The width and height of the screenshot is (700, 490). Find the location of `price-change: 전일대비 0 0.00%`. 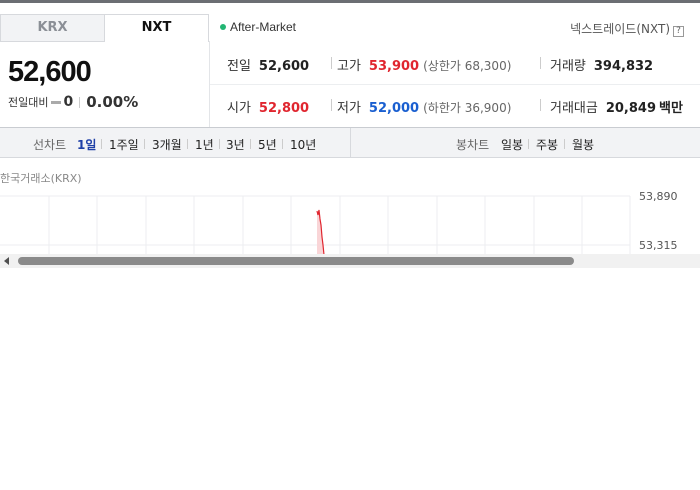

price-change: 전일대비 0 0.00% is located at coordinates (73, 102).